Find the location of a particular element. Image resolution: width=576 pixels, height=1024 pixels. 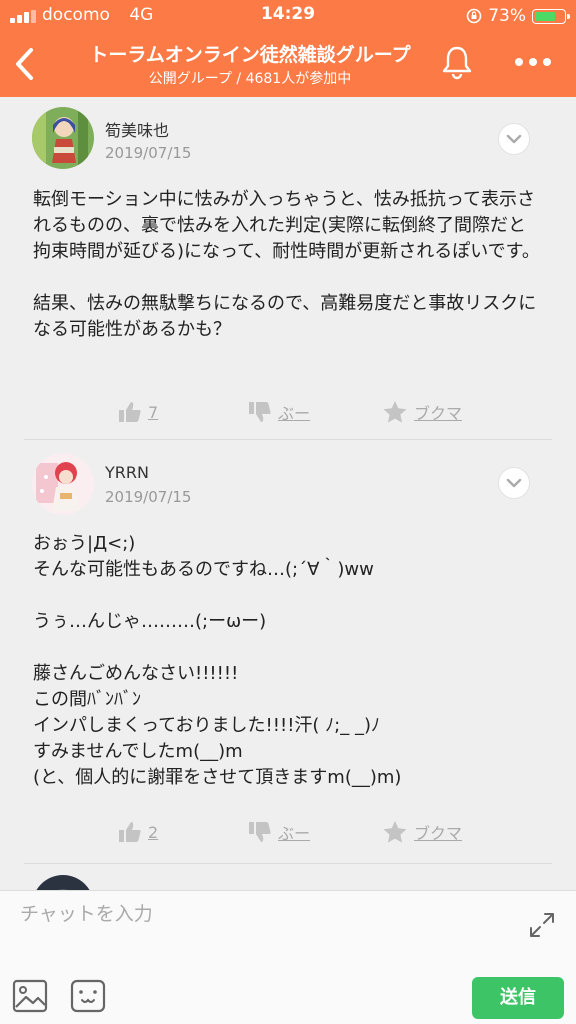

bell-icon is located at coordinates (457, 62).